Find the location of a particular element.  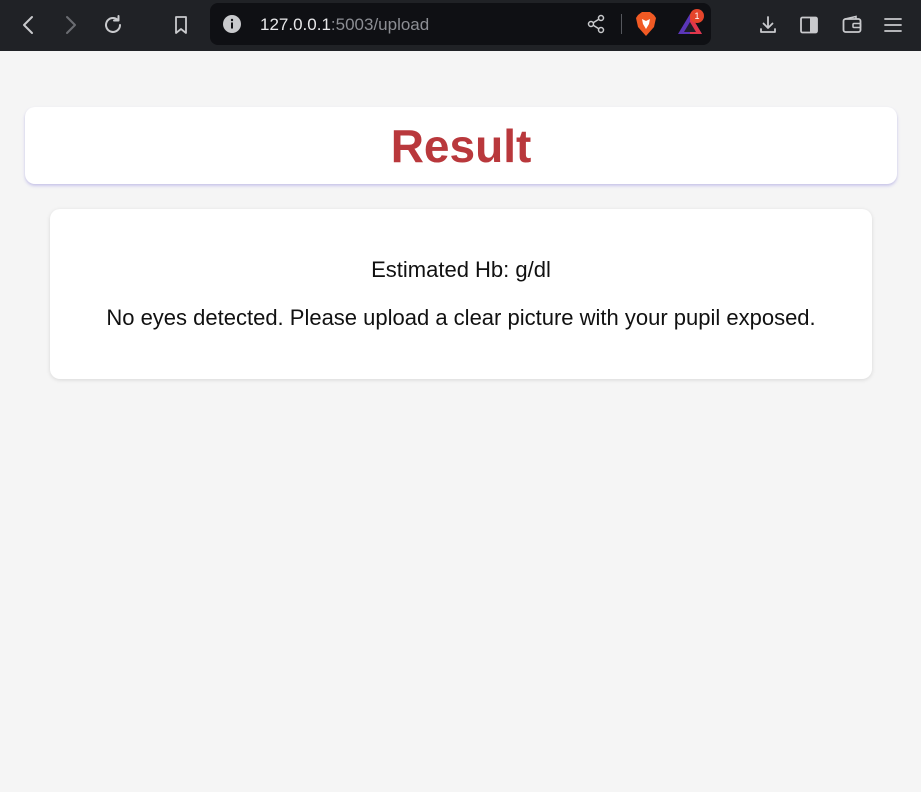

bookmark-button is located at coordinates (181, 25).